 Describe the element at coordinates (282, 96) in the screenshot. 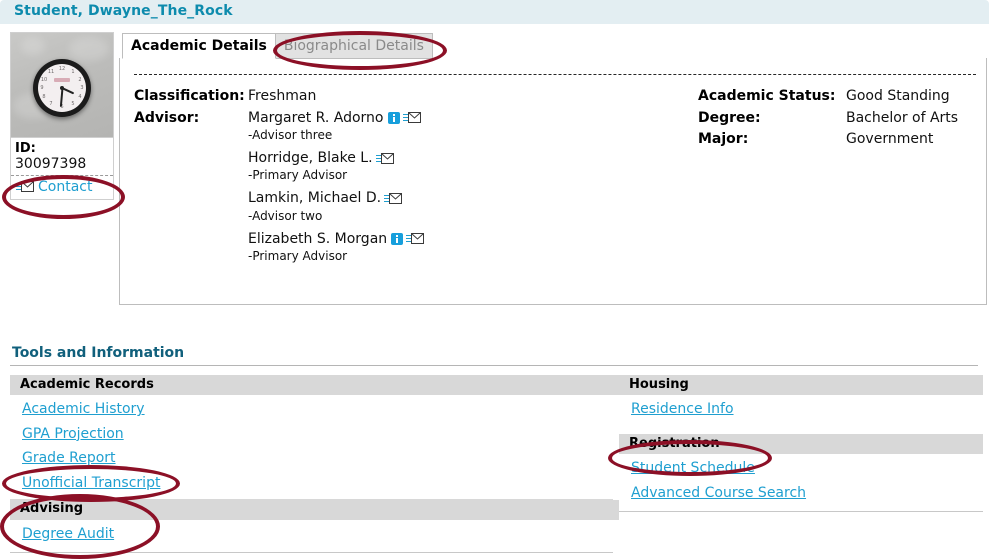

I see `classification-value: Freshman` at that location.